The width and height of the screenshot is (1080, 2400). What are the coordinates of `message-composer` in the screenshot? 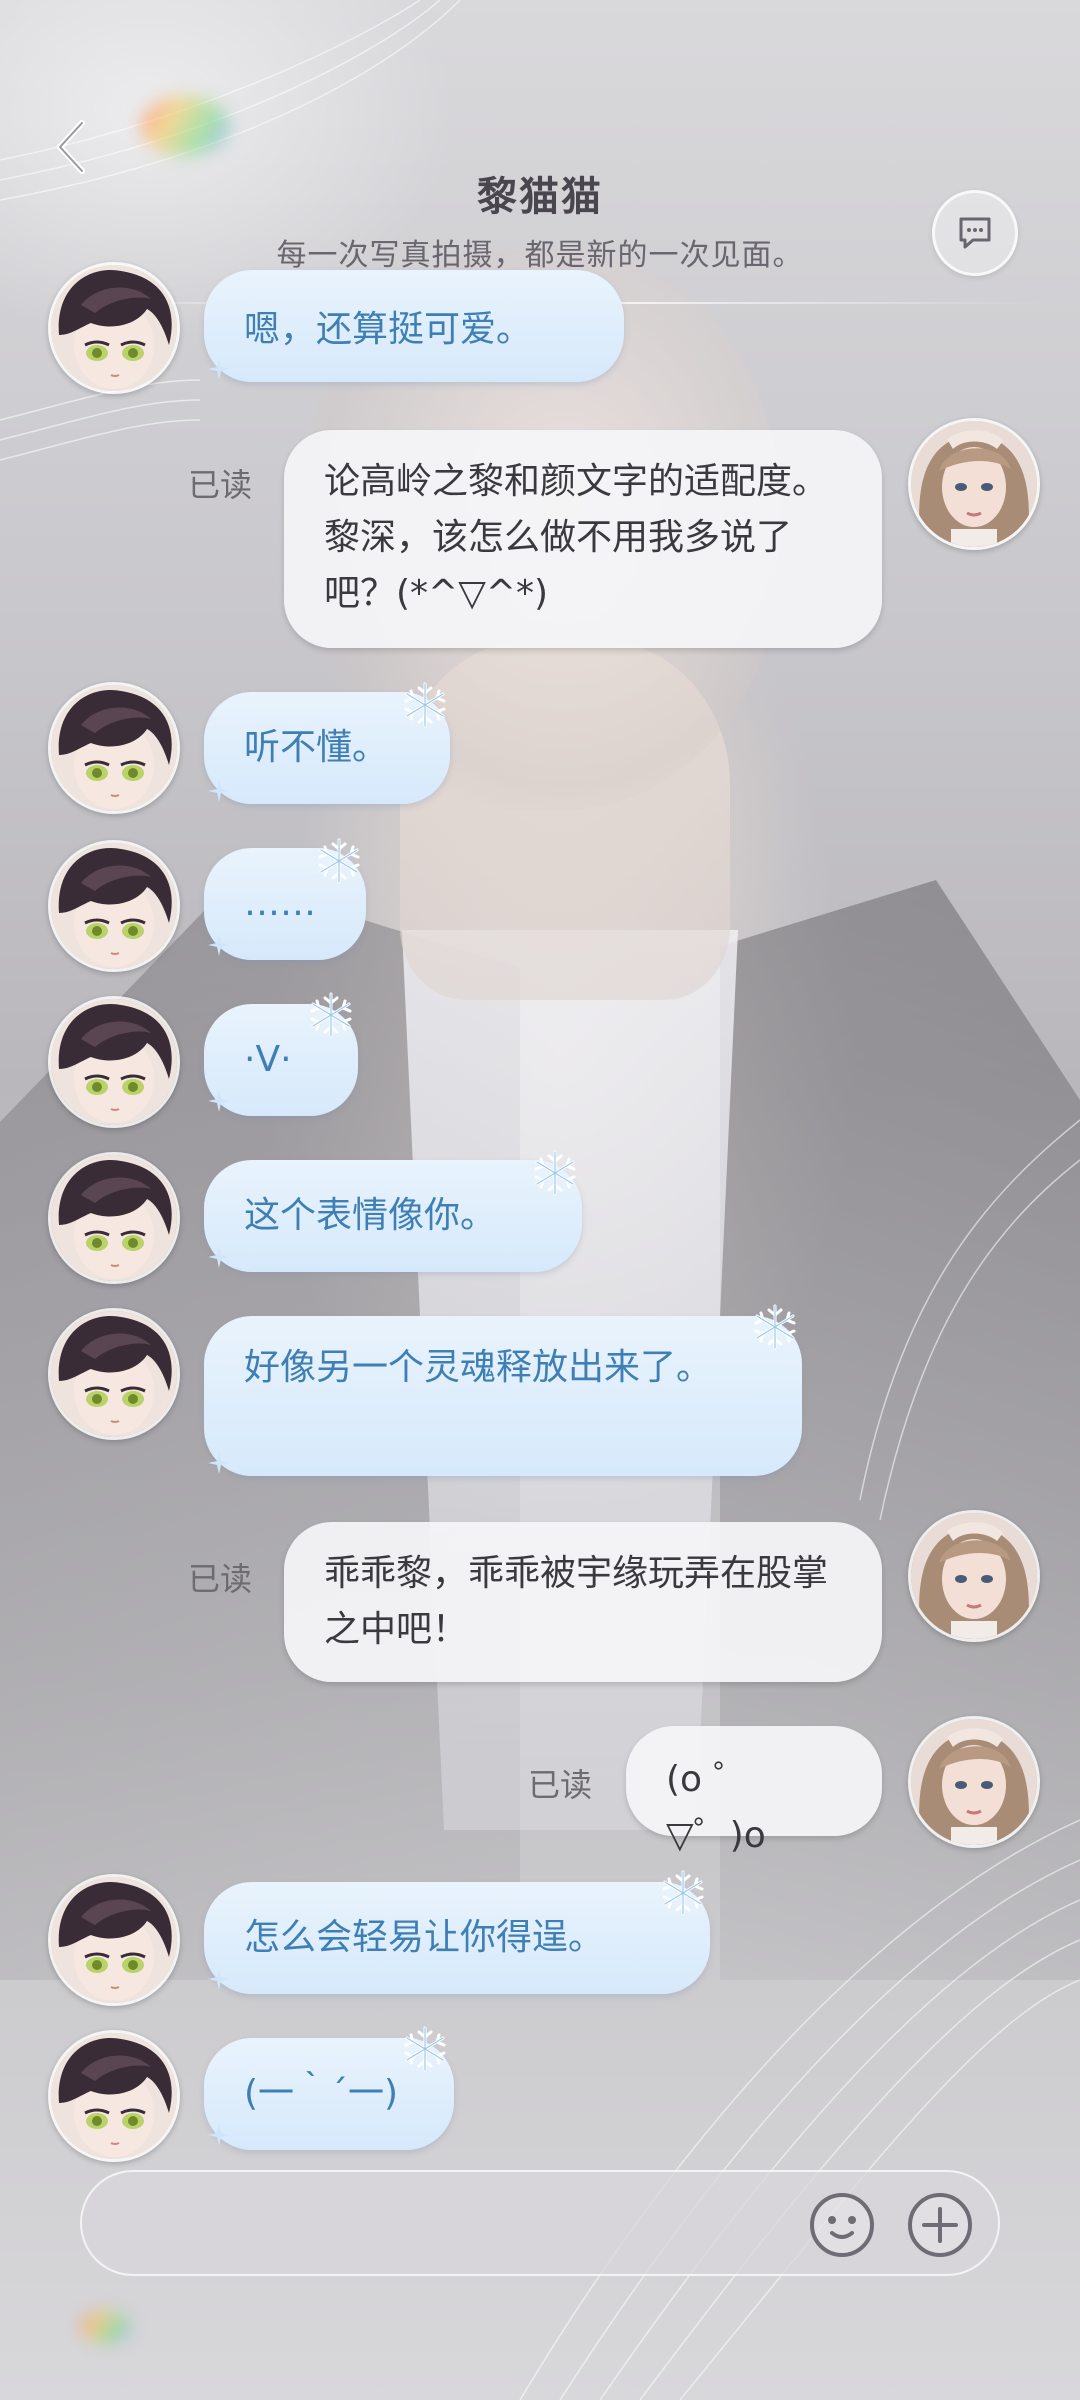 It's located at (540, 2223).